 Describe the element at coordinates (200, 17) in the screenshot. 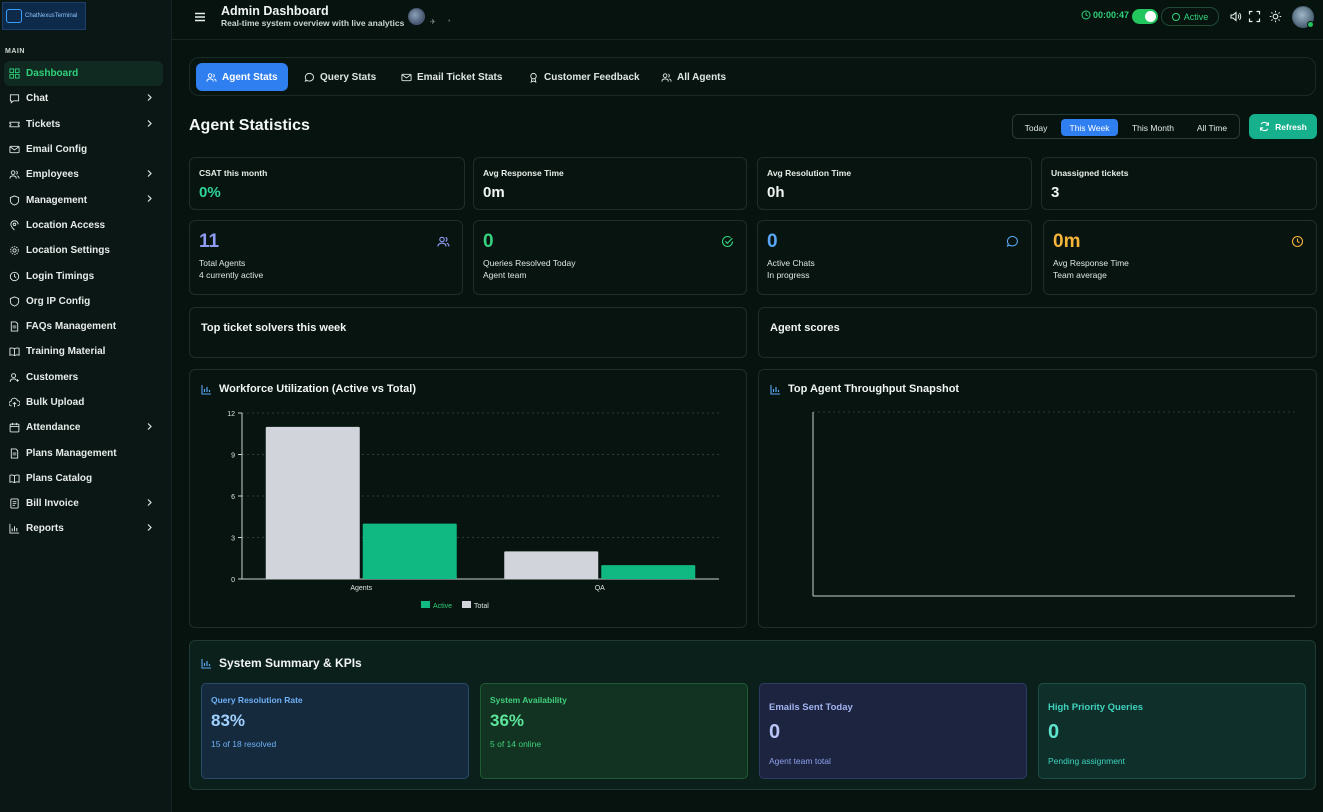

I see `menu-icon` at that location.